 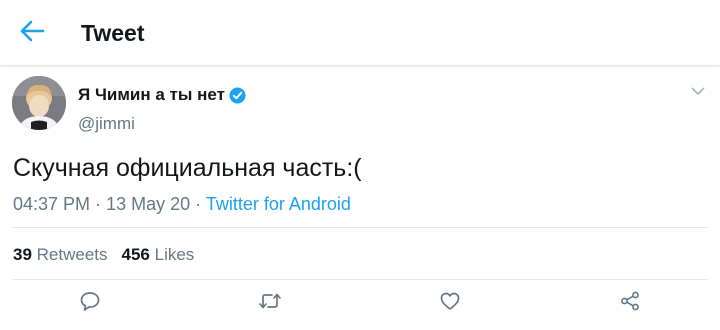 I want to click on avatar, so click(x=39, y=103).